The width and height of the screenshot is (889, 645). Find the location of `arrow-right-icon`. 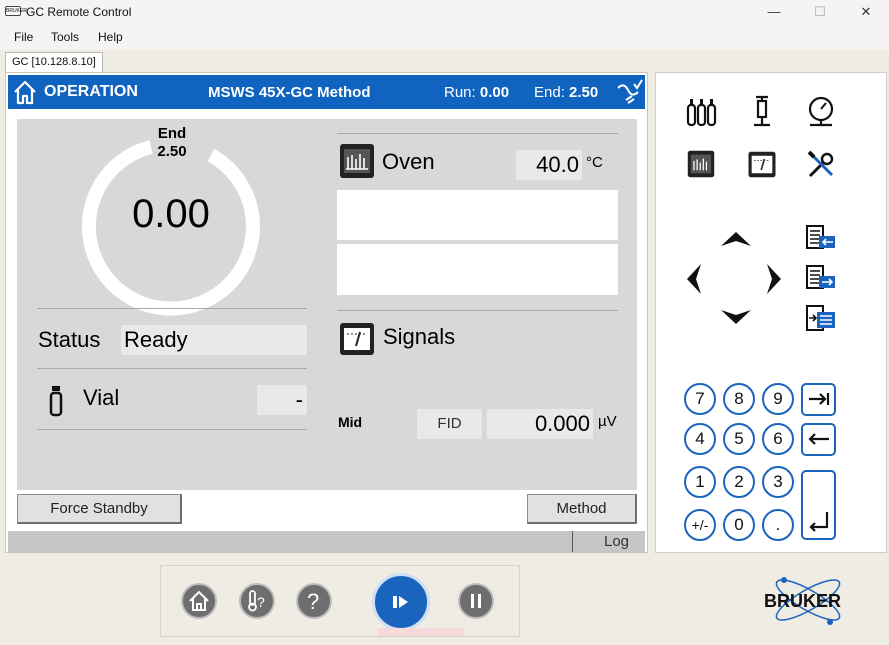

arrow-right-icon is located at coordinates (774, 279).